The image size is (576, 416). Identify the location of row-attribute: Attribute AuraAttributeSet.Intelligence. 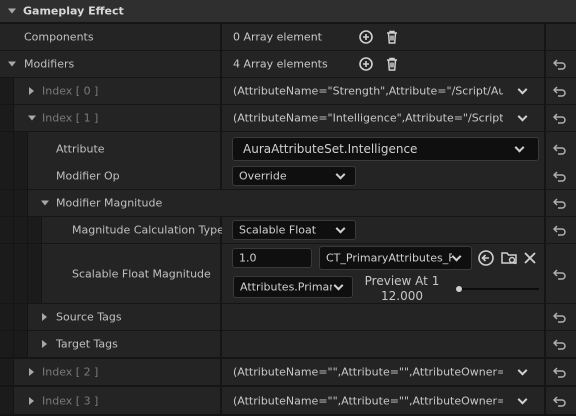
(288, 149).